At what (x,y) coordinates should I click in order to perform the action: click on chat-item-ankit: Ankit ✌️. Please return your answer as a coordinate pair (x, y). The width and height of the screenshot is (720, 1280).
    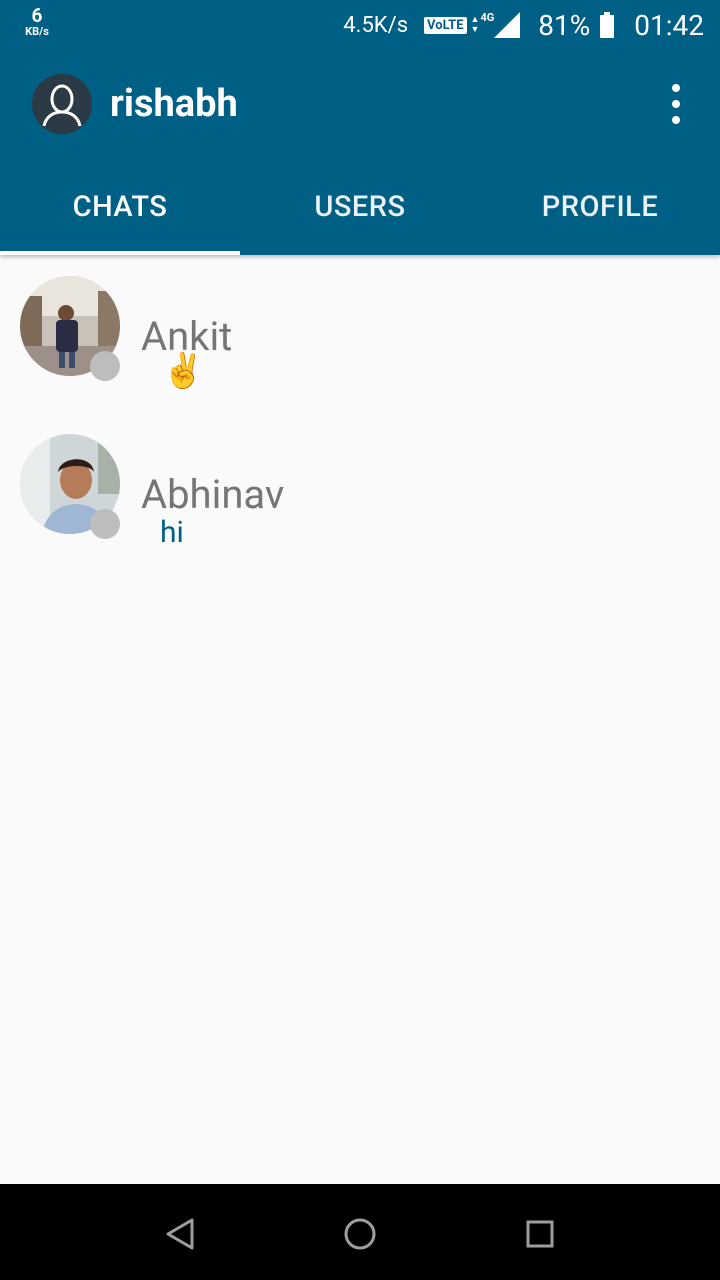
    Looking at the image, I should click on (360, 334).